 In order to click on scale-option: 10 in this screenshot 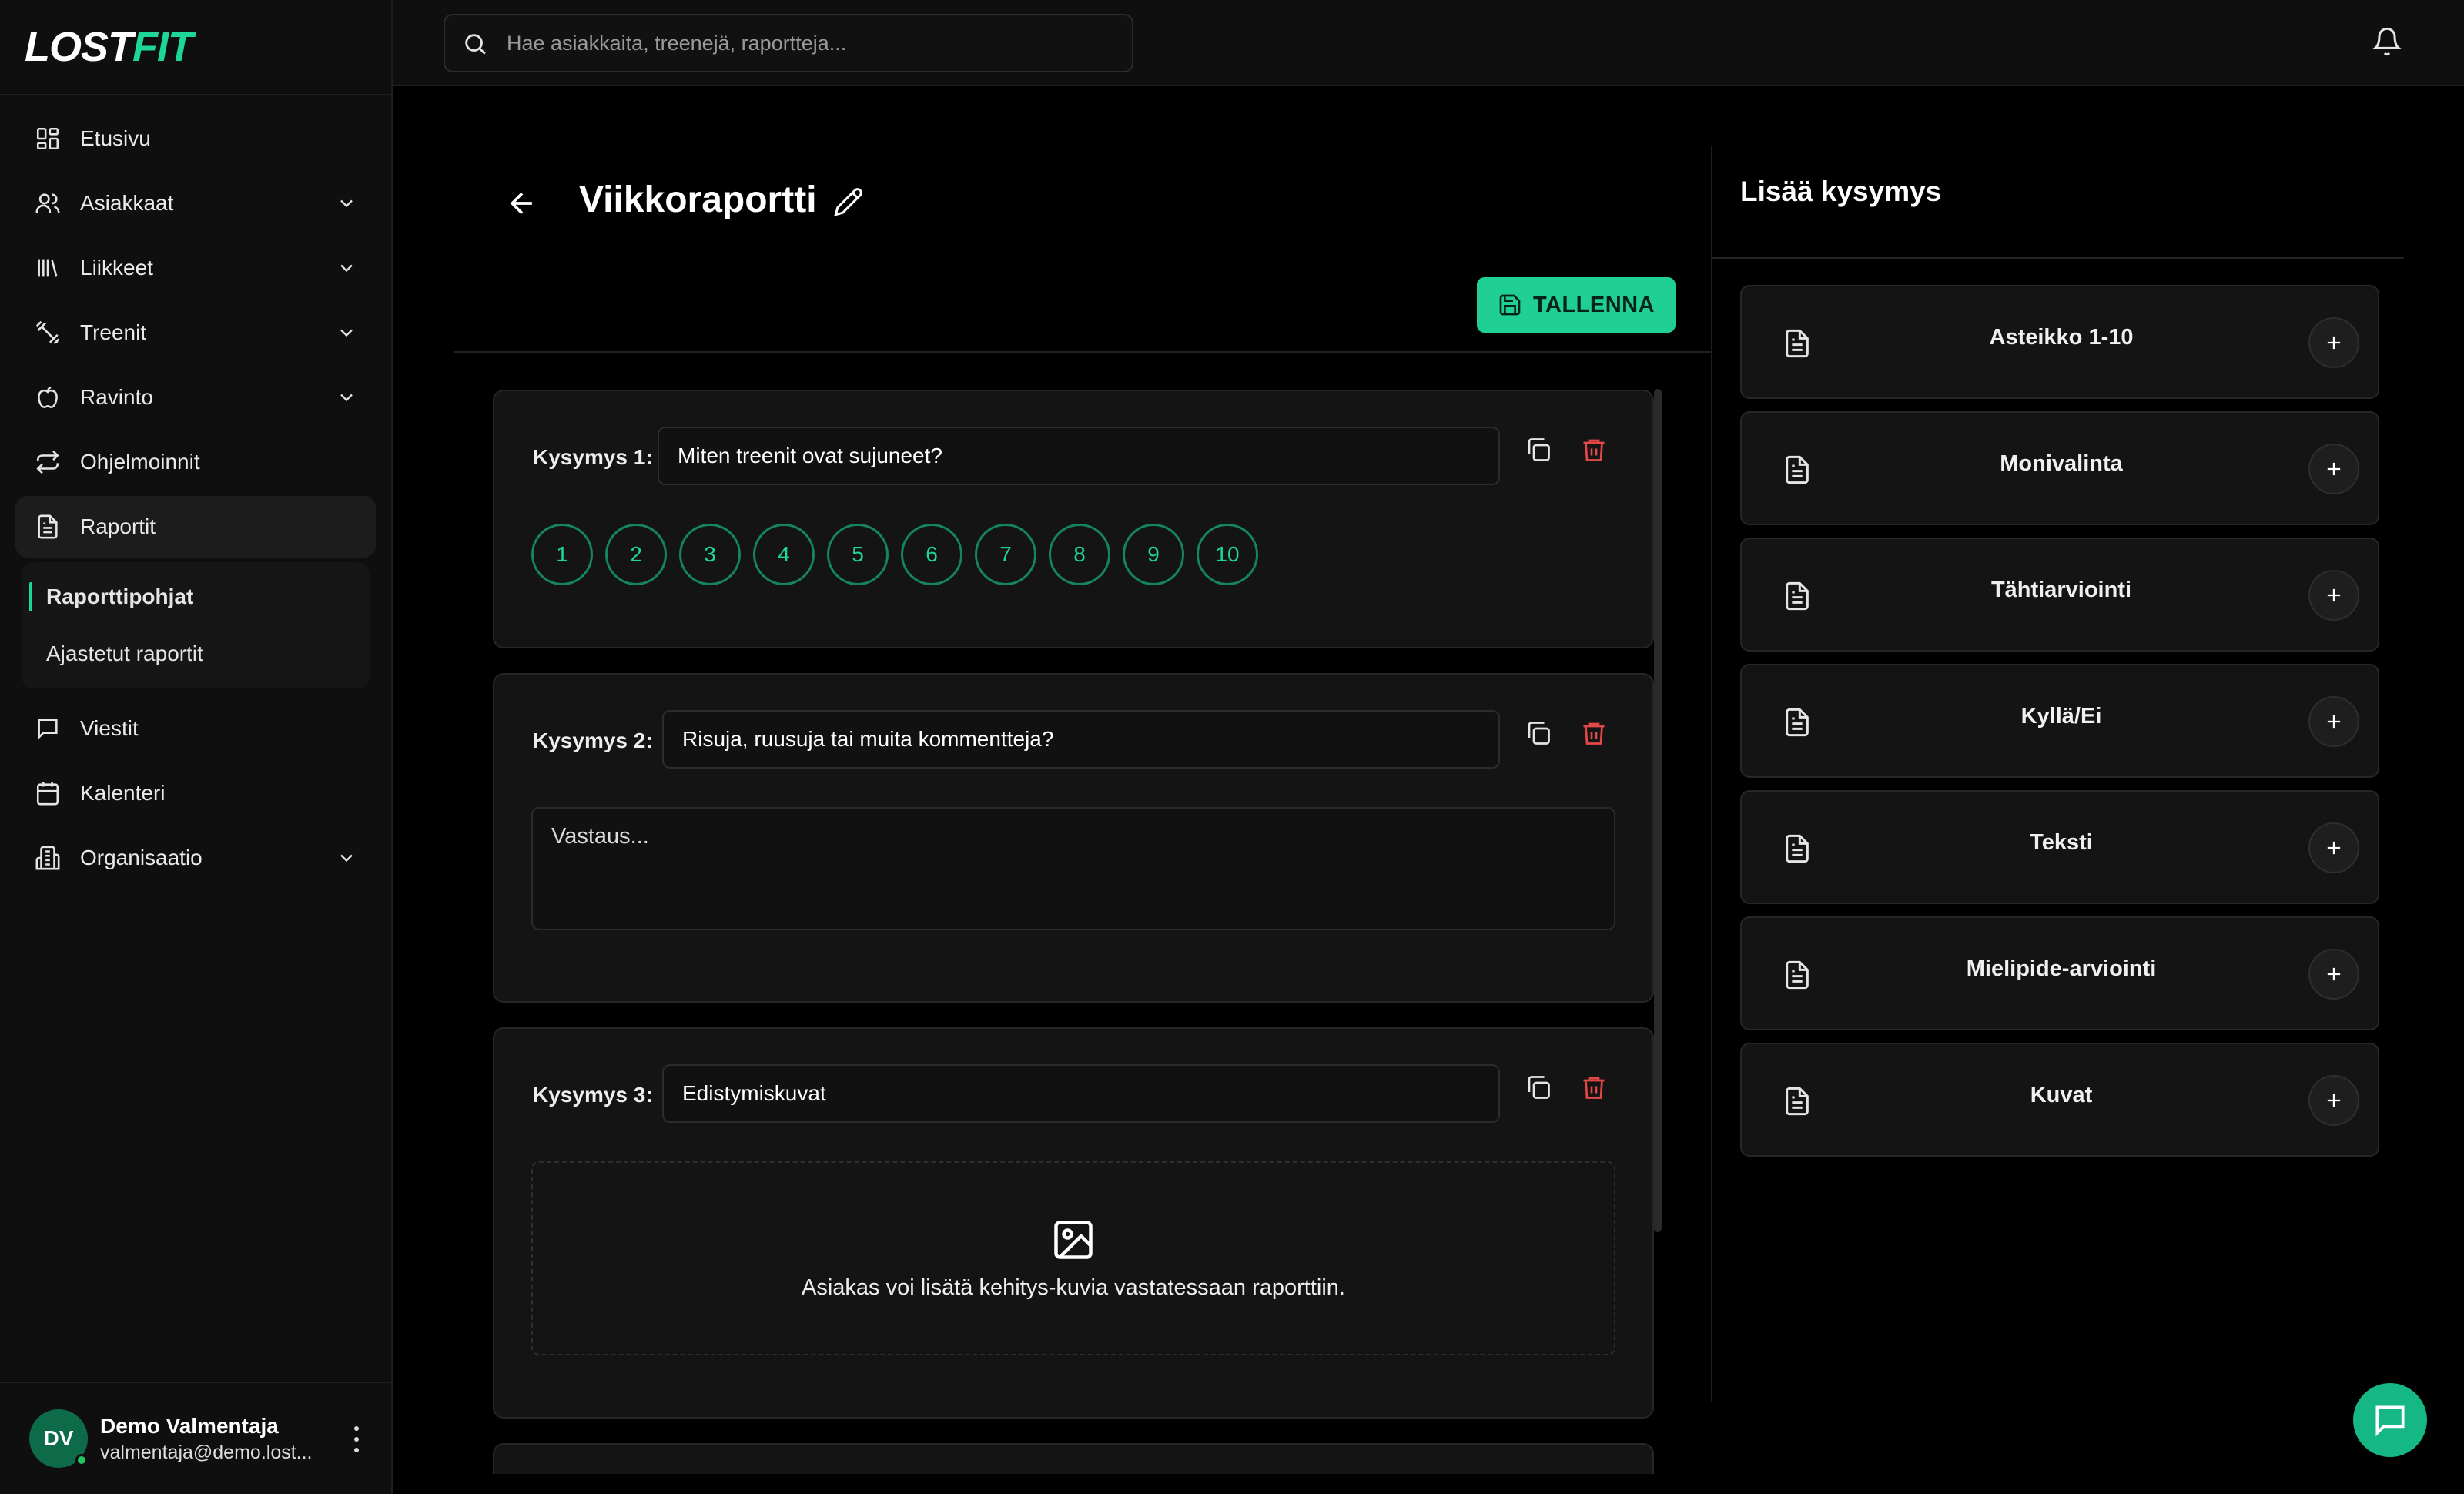, I will do `click(1227, 554)`.